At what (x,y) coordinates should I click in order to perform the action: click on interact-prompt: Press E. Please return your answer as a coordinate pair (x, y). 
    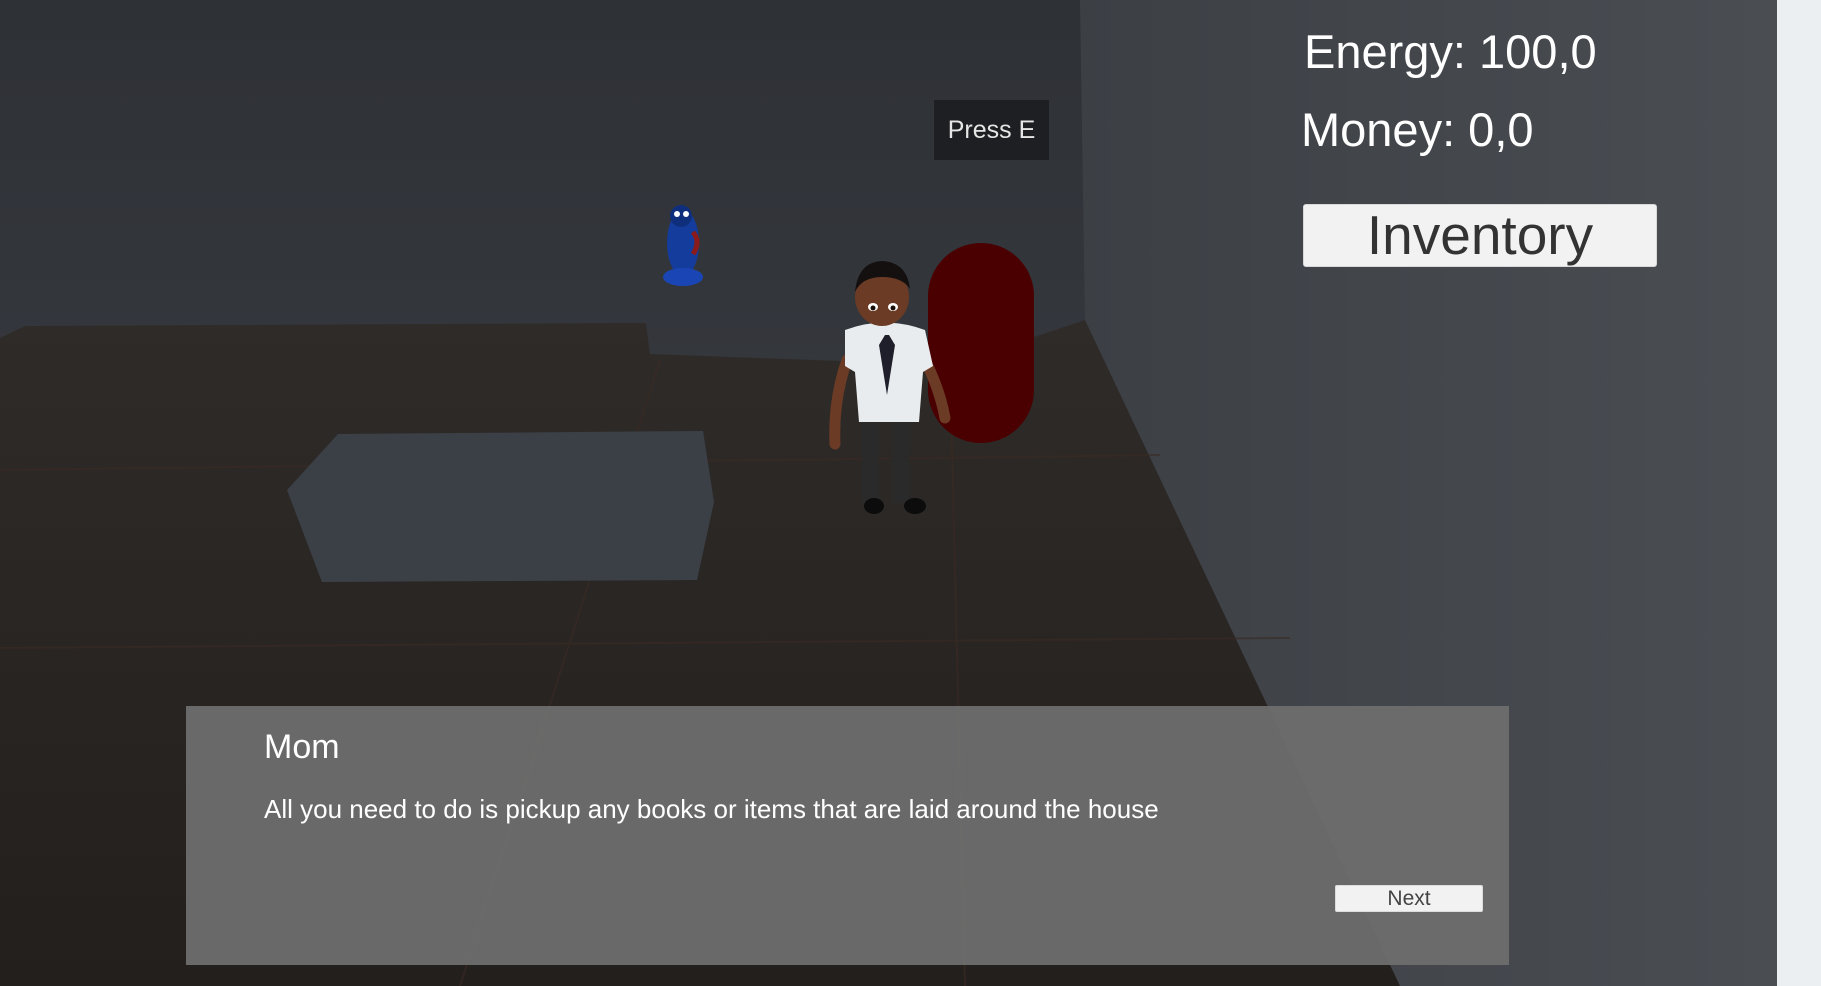
    Looking at the image, I should click on (991, 130).